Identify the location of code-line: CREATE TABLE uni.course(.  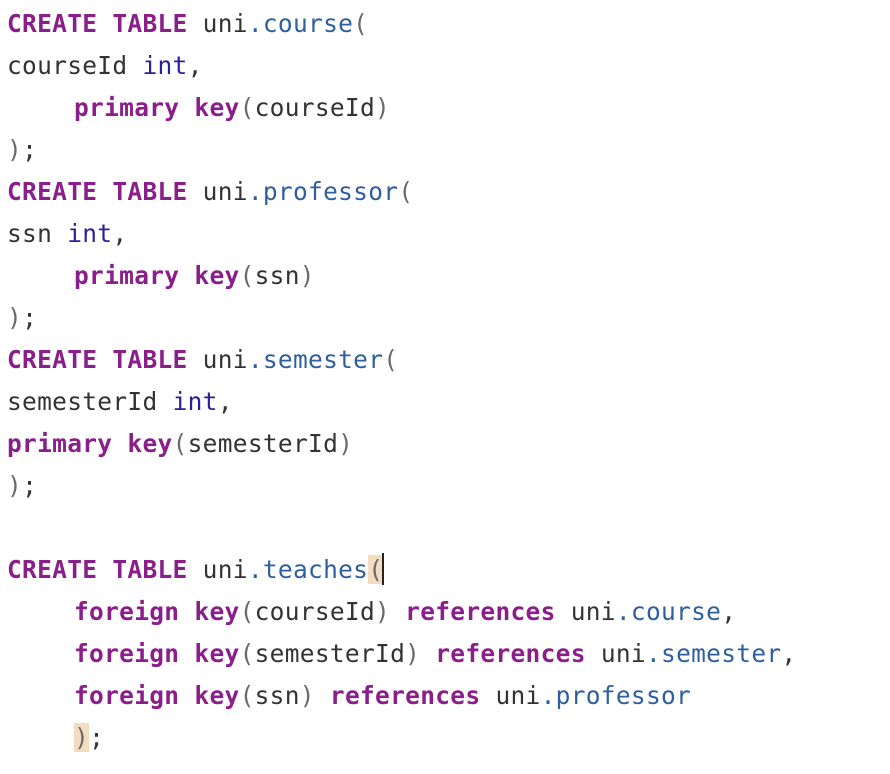
(401, 24).